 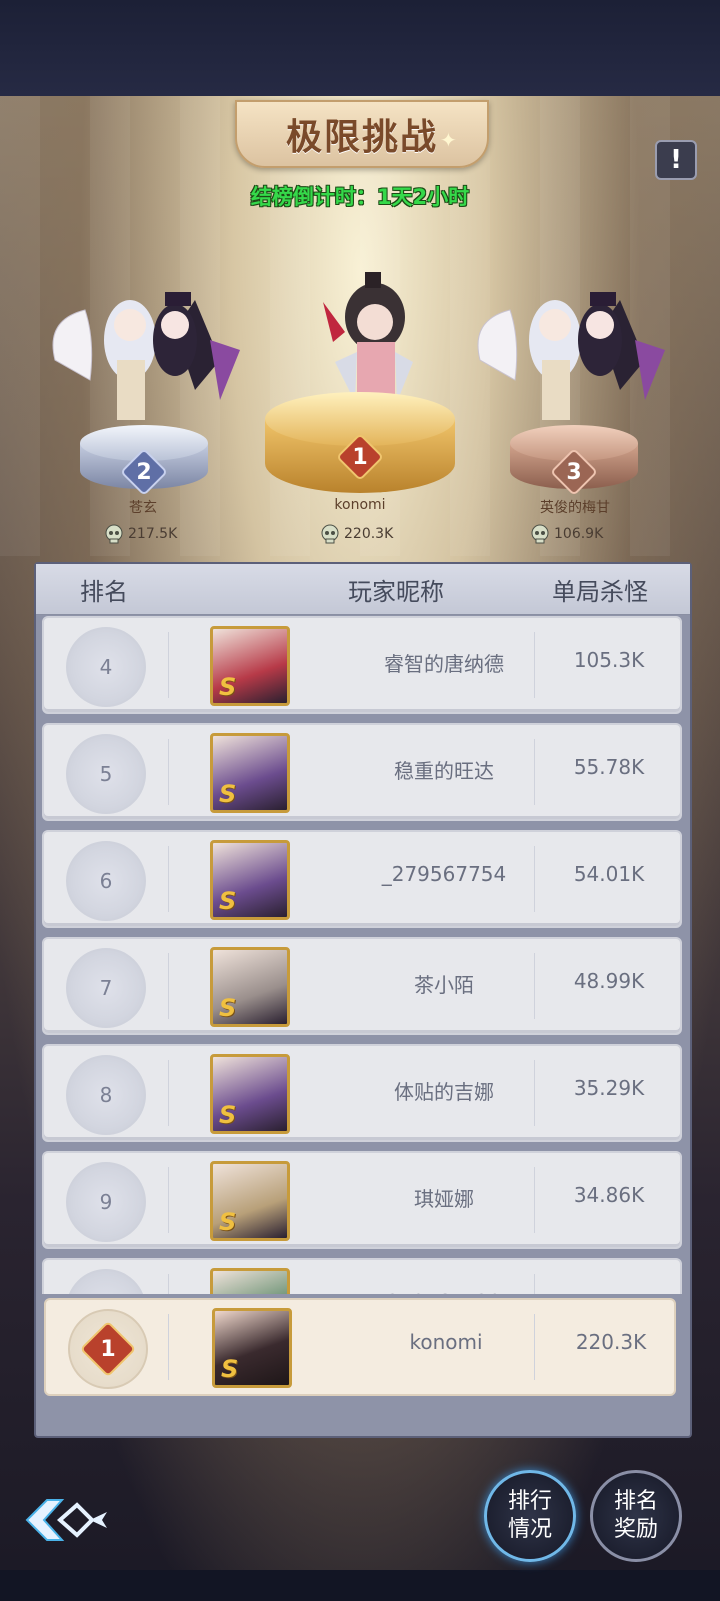 I want to click on rank-circle: 6, so click(x=106, y=881).